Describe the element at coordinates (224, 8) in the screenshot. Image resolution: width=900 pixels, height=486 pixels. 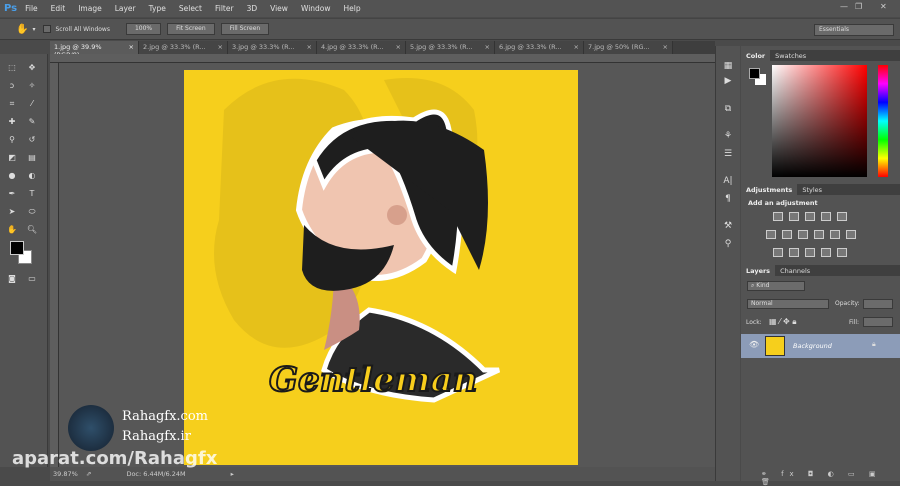
I see `menu-filter: Filter` at that location.